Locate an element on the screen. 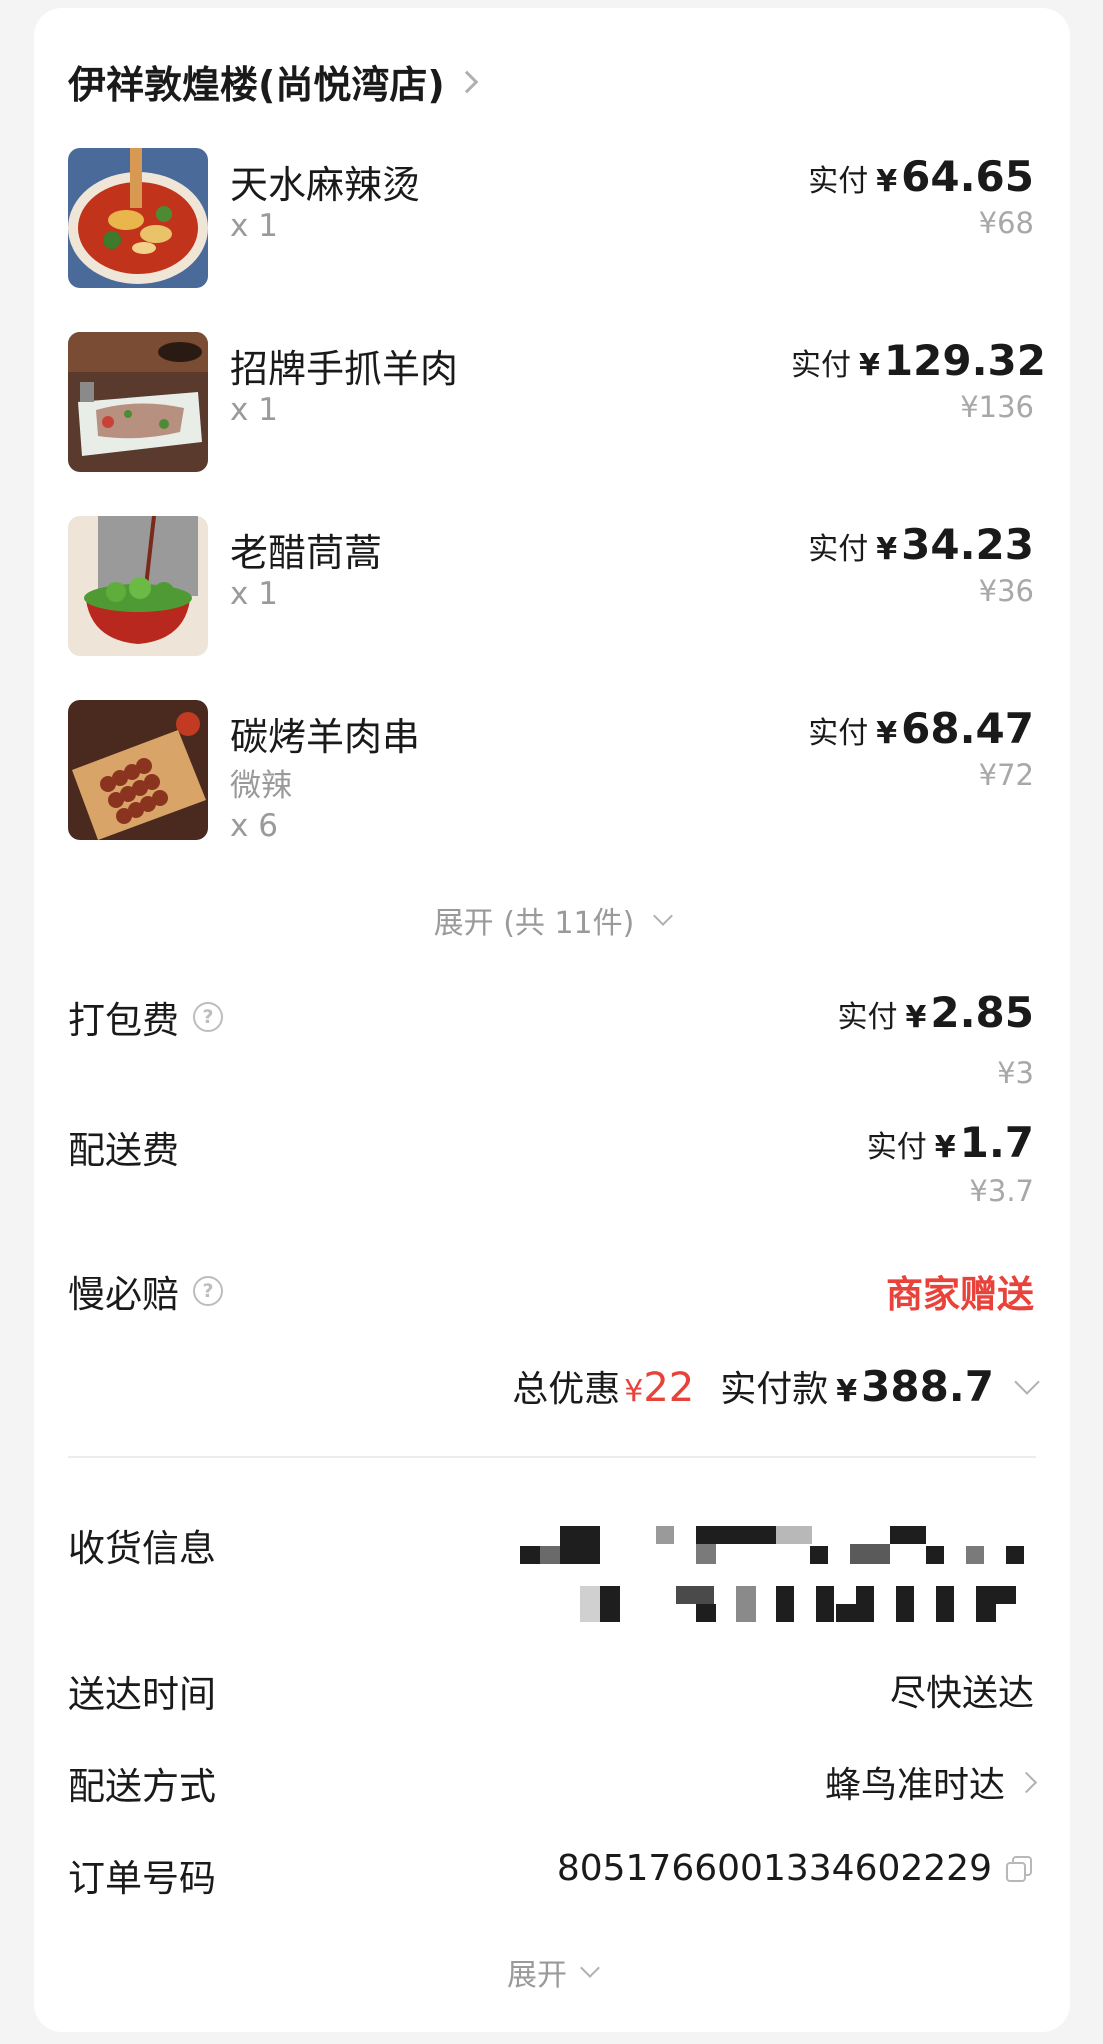 The image size is (1103, 2044). item-name: 天水麻辣烫 is located at coordinates (325, 185).